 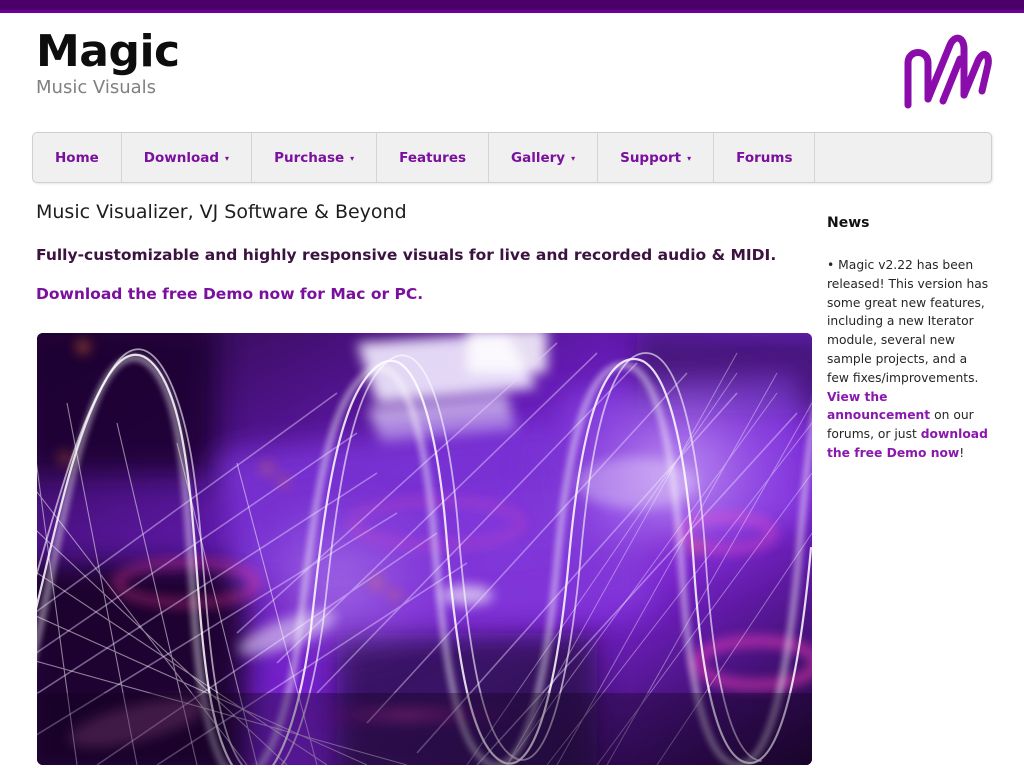 I want to click on nav-item-forums: Forums, so click(x=765, y=157).